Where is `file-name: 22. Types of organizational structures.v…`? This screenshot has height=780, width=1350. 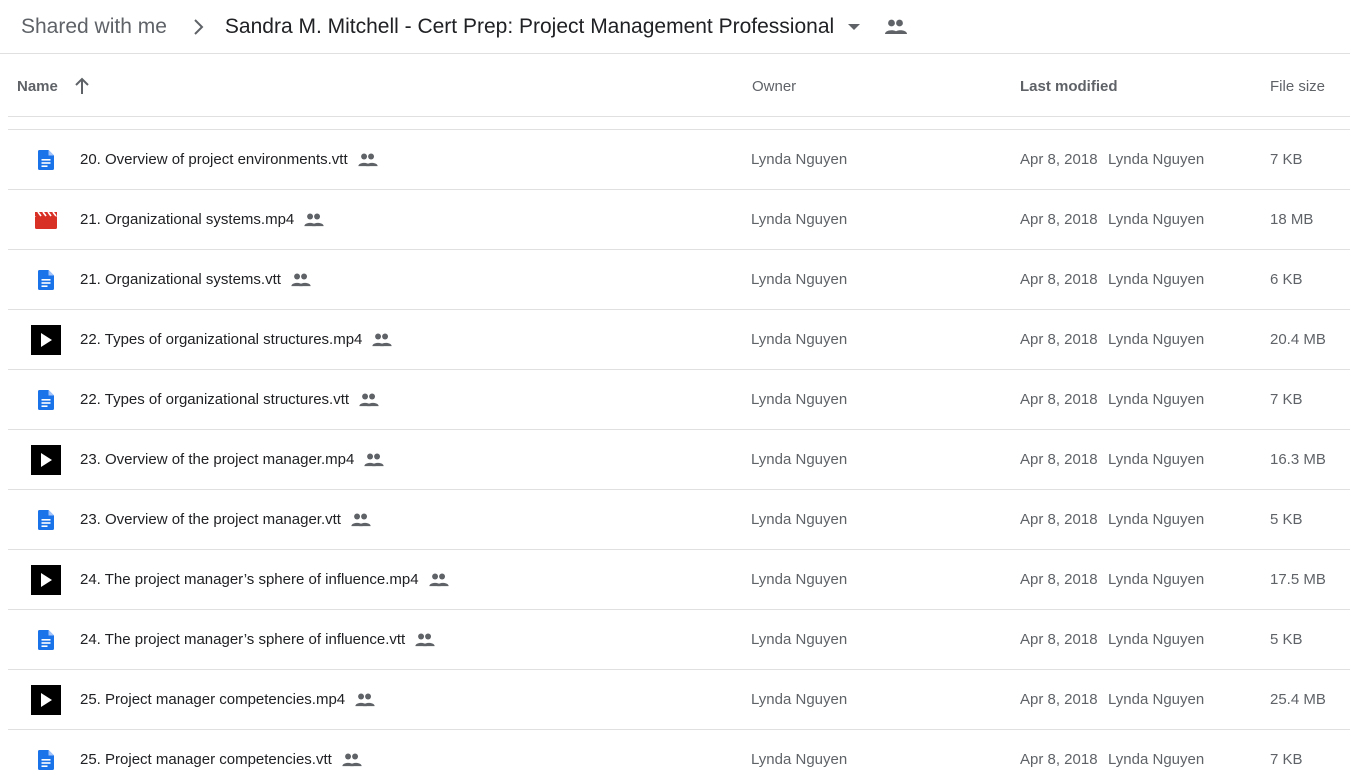 file-name: 22. Types of organizational structures.v… is located at coordinates (215, 399).